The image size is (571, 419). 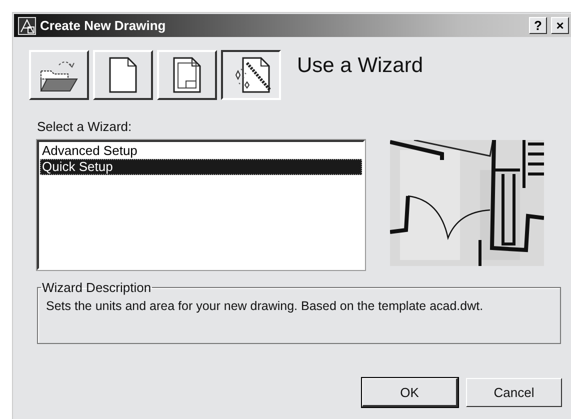 I want to click on start-from-scratch-button, so click(x=123, y=75).